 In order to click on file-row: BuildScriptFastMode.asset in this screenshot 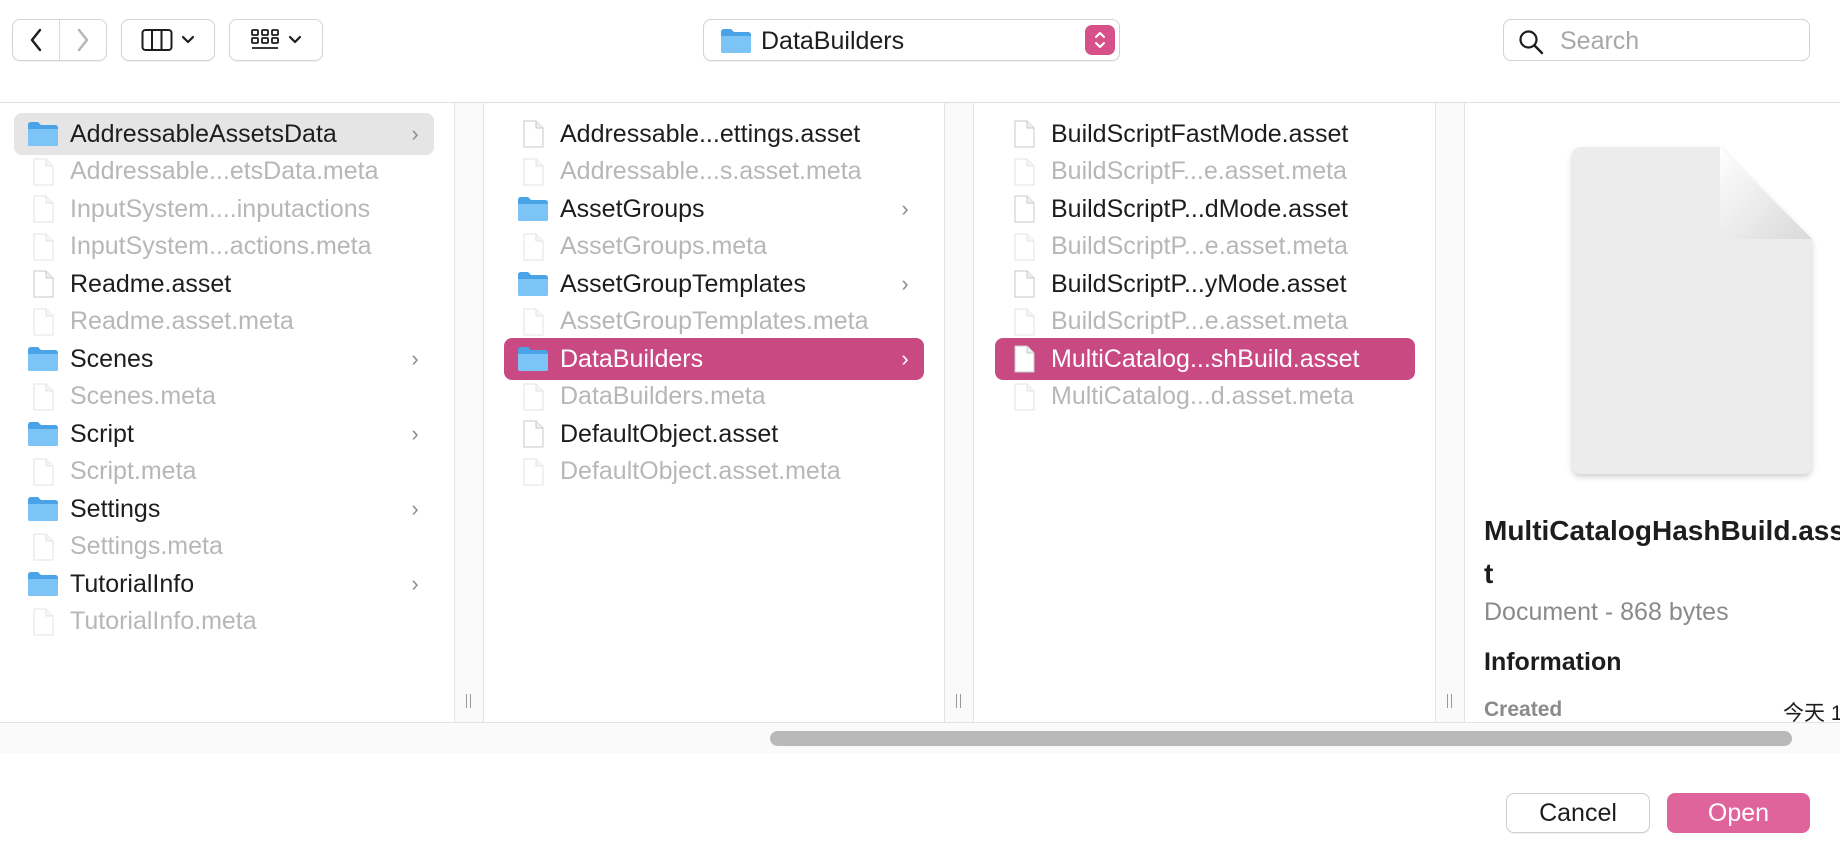, I will do `click(1205, 134)`.